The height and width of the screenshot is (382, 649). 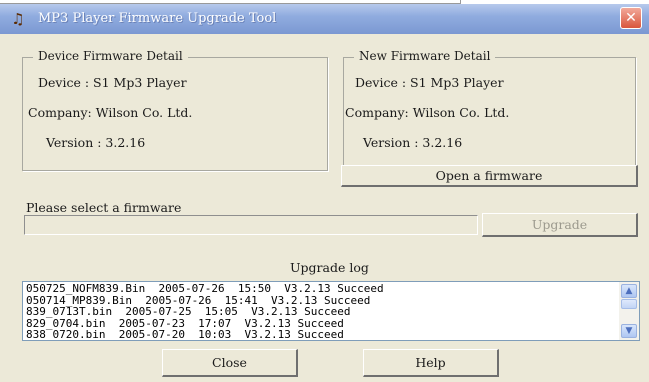 I want to click on select-firmware-label: Please select a firmware, so click(x=104, y=207).